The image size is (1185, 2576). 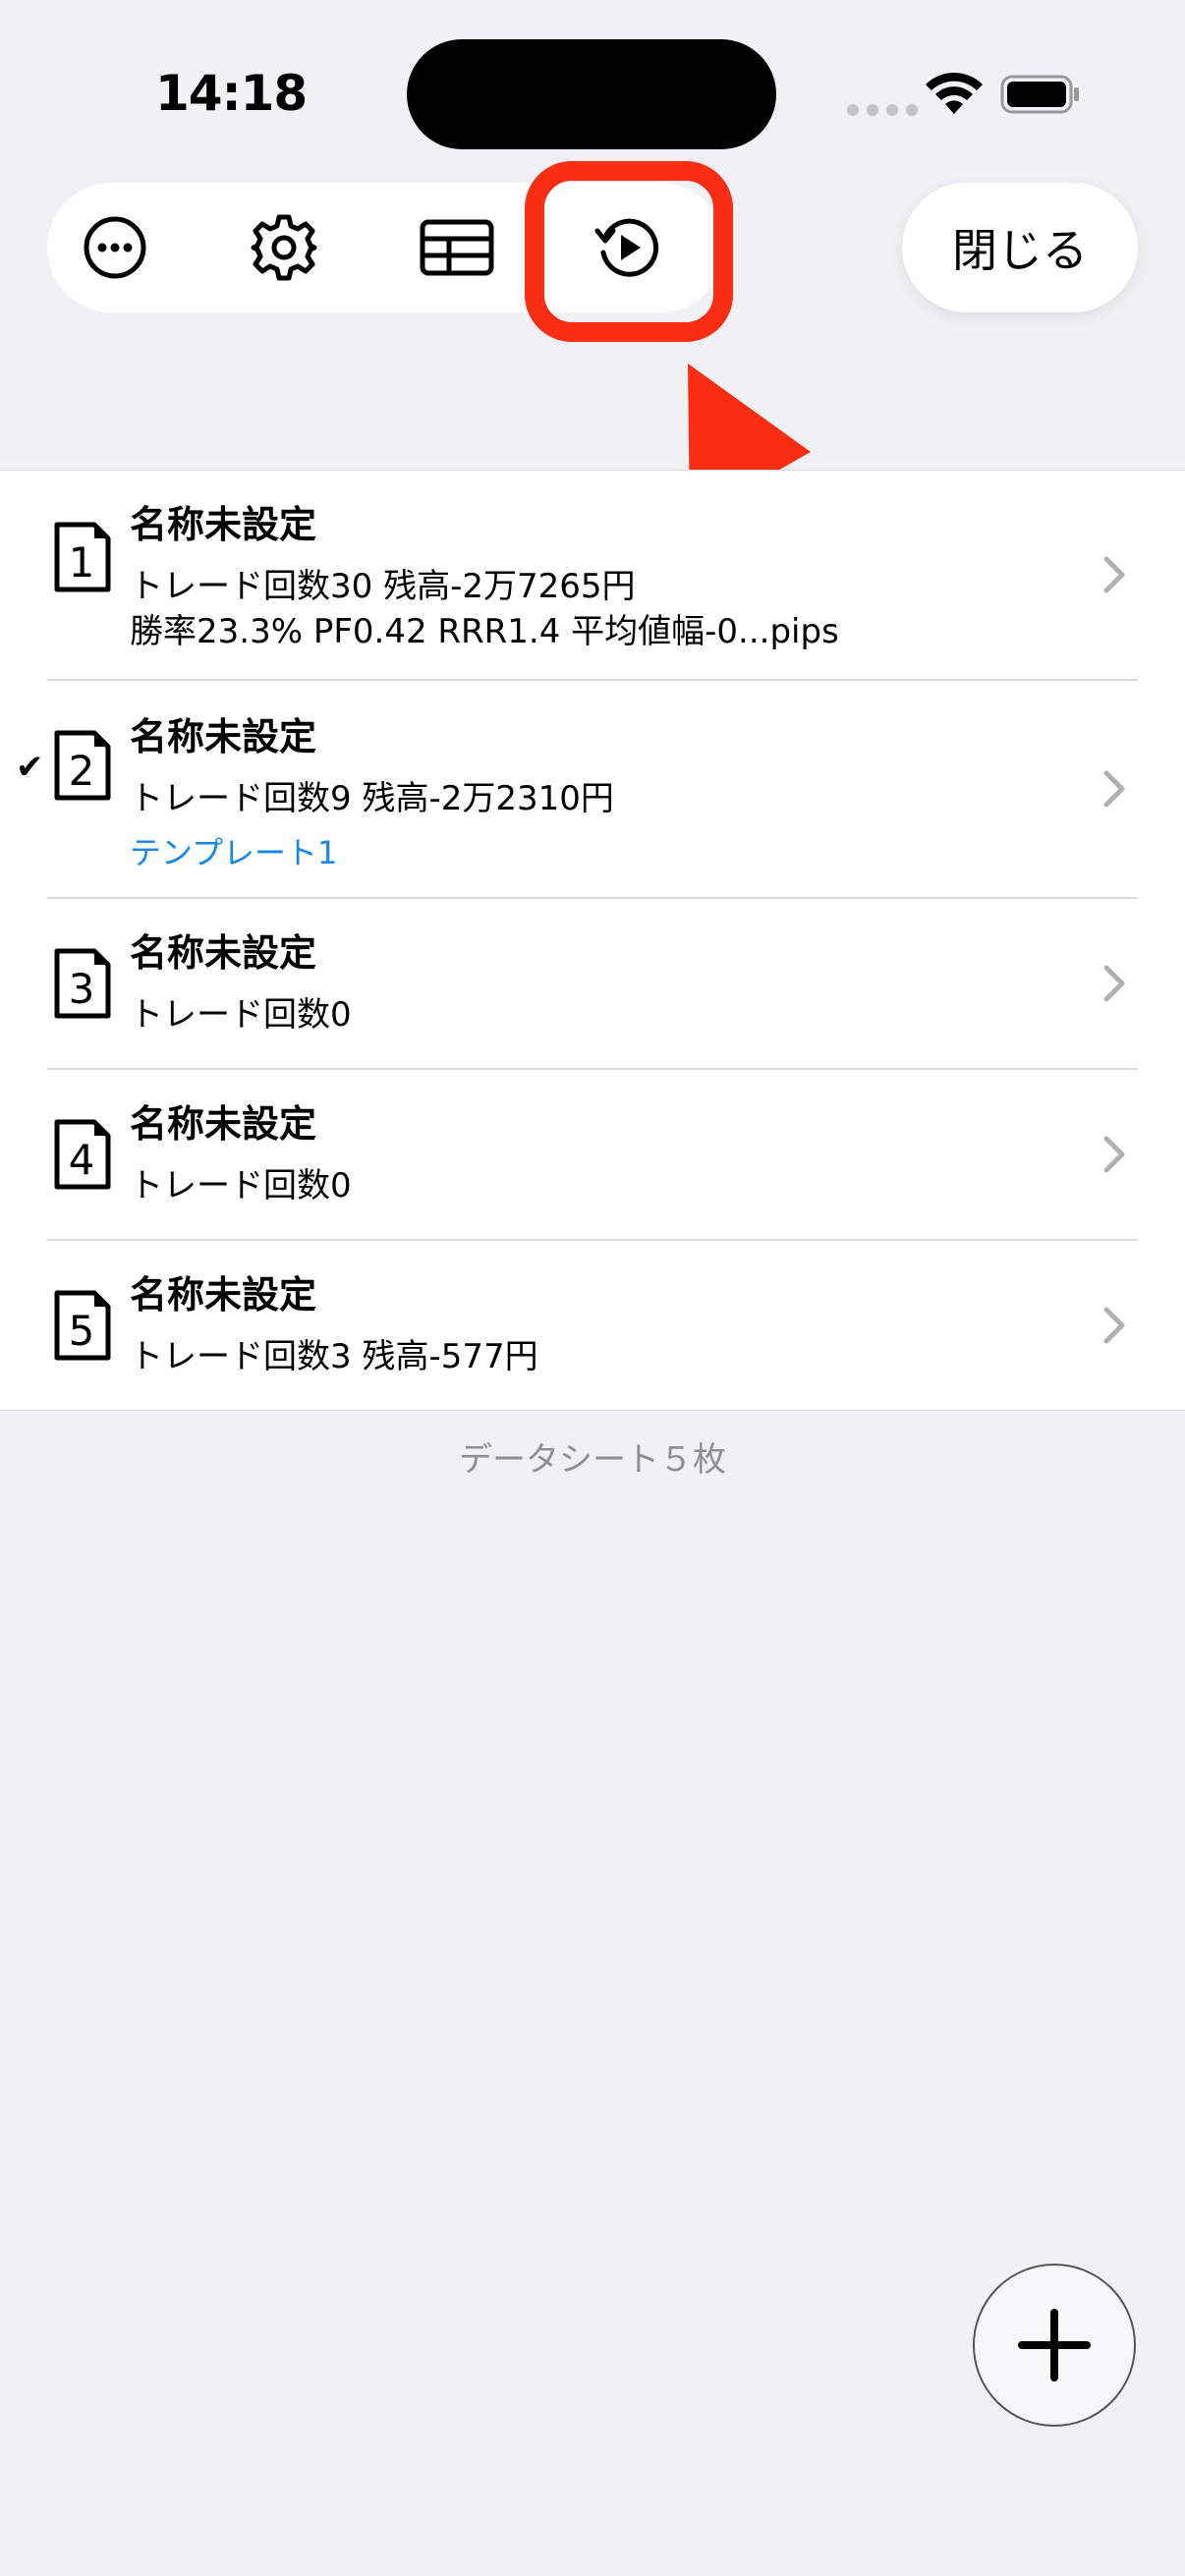 I want to click on document-3-icon: 3, so click(x=83, y=983).